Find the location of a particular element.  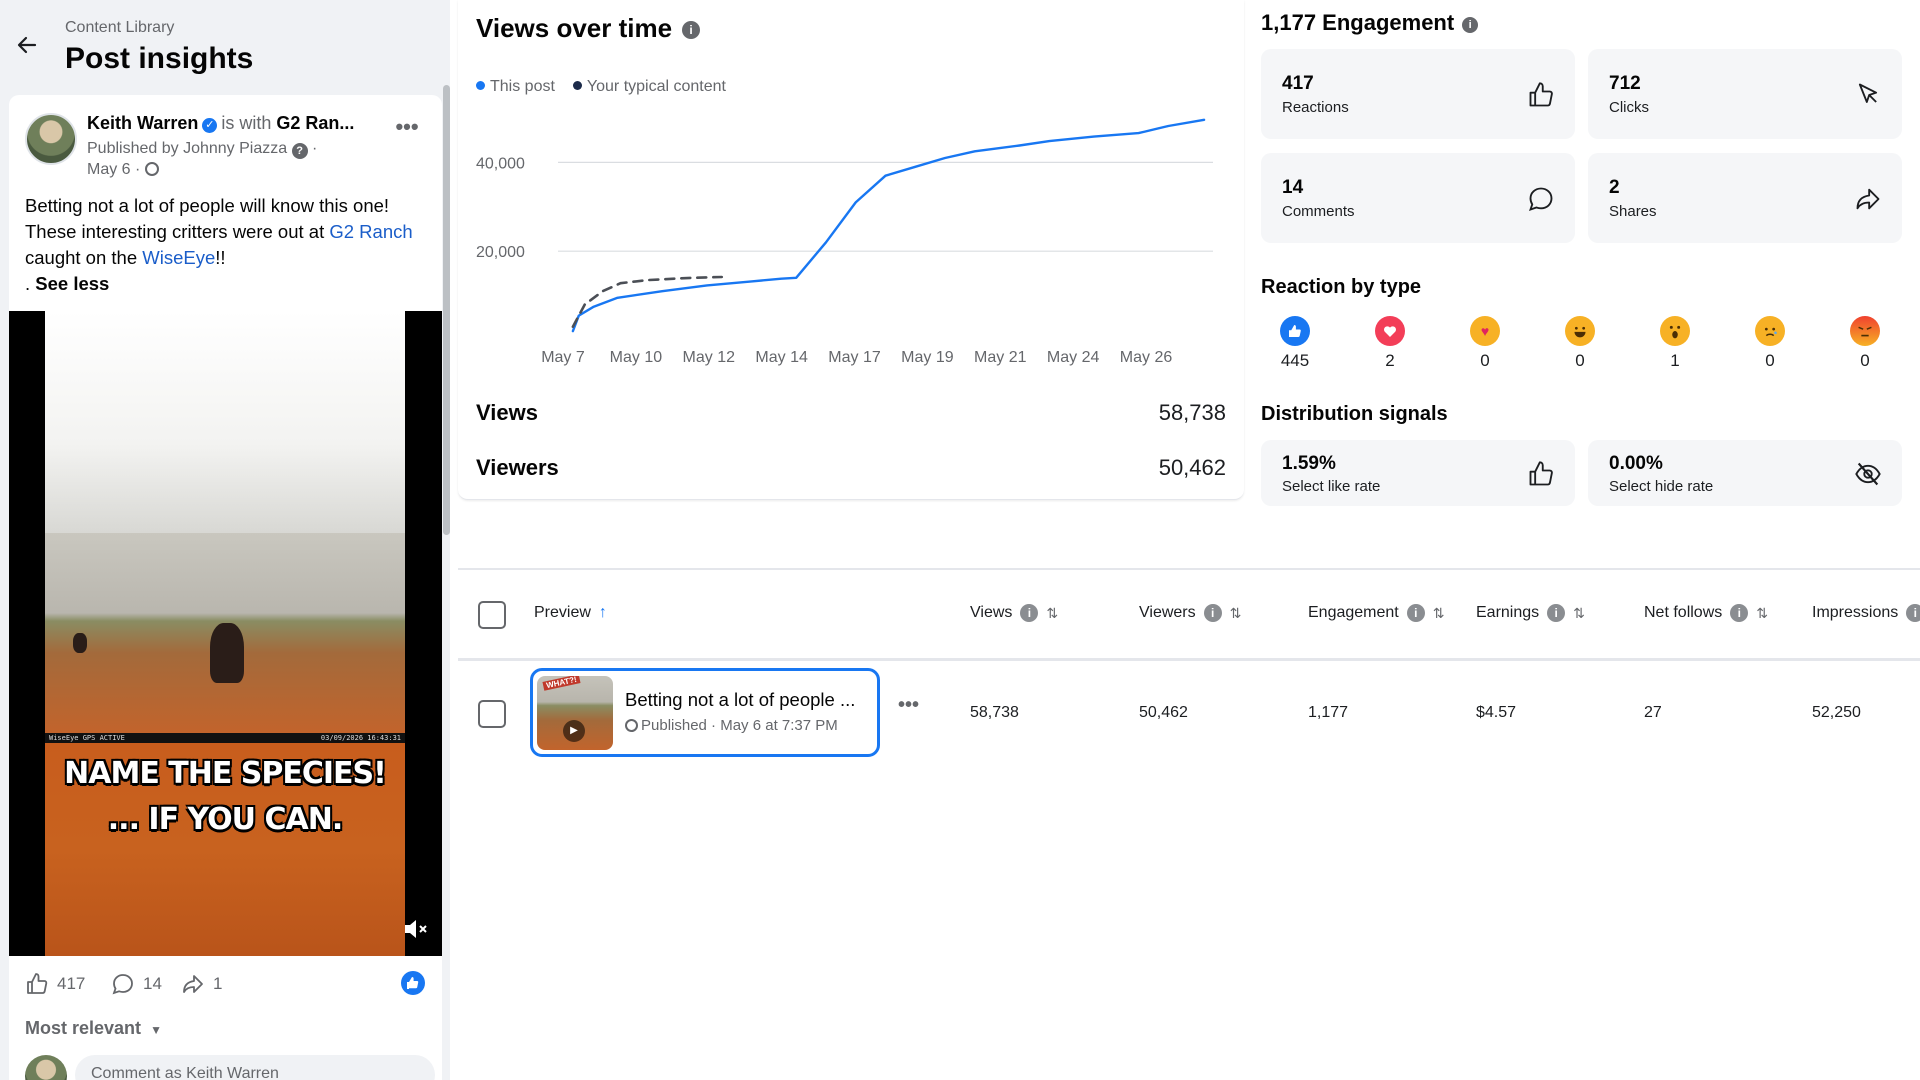

comment-sort-label: Most relevant is located at coordinates (83, 1028).